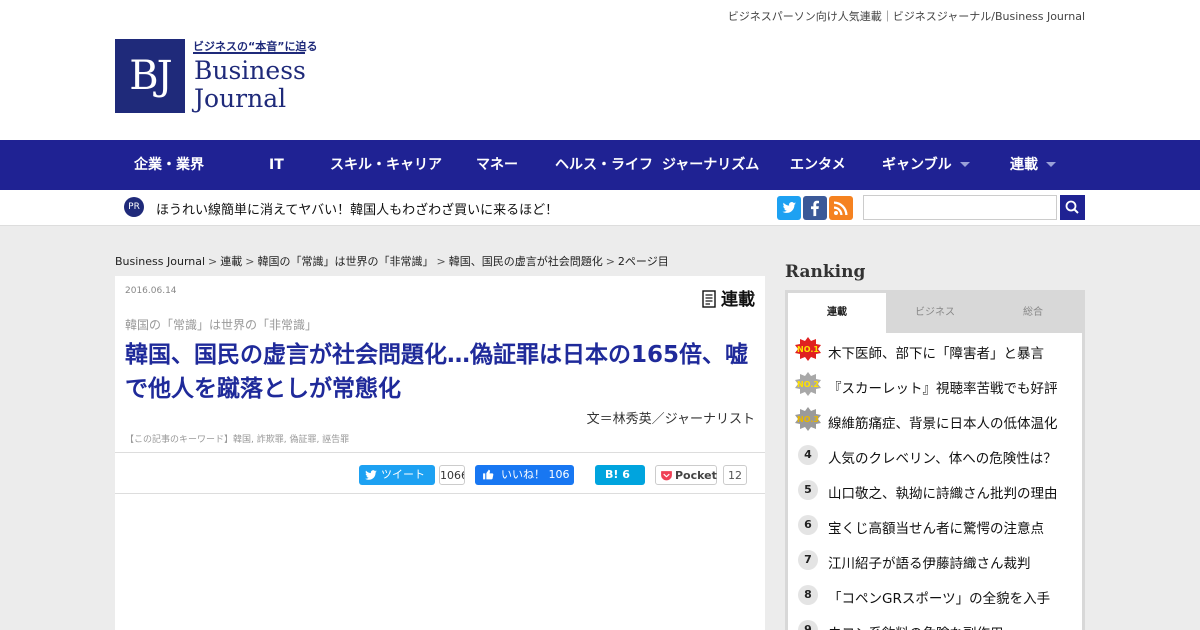 The image size is (1200, 630). I want to click on ranking-item-title: 線維筋痛症、背景に日本人の低体温化, so click(943, 424).